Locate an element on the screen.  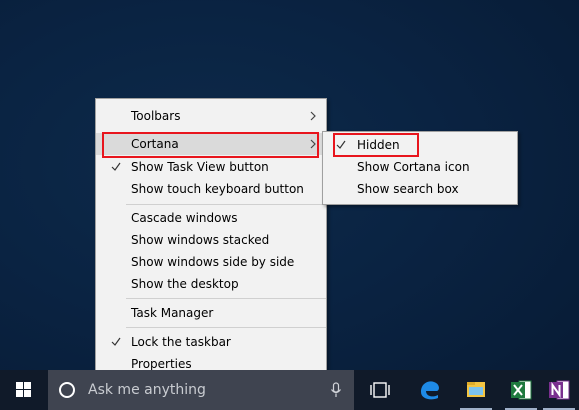
edge-icon is located at coordinates (430, 390).